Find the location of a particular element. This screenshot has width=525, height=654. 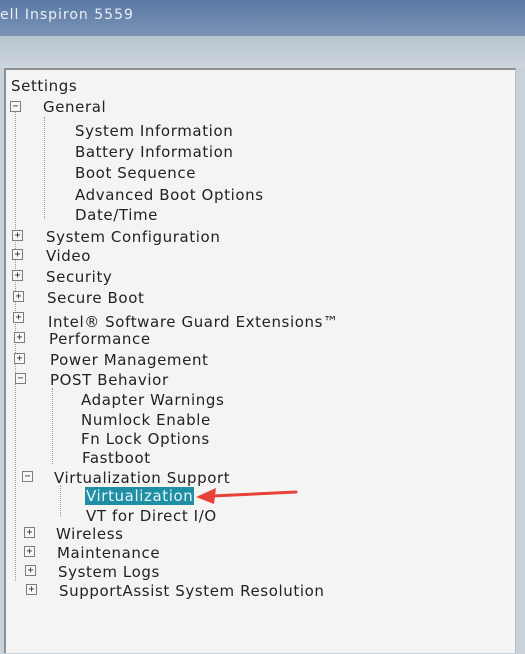

tree-node-security: Security is located at coordinates (79, 277).